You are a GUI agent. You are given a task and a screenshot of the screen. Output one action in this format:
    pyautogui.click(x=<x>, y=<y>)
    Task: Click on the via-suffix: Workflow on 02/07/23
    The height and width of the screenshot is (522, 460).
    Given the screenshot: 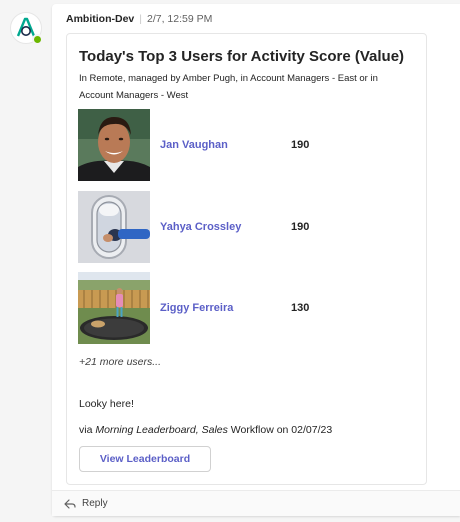 What is the action you would take?
    pyautogui.click(x=281, y=430)
    